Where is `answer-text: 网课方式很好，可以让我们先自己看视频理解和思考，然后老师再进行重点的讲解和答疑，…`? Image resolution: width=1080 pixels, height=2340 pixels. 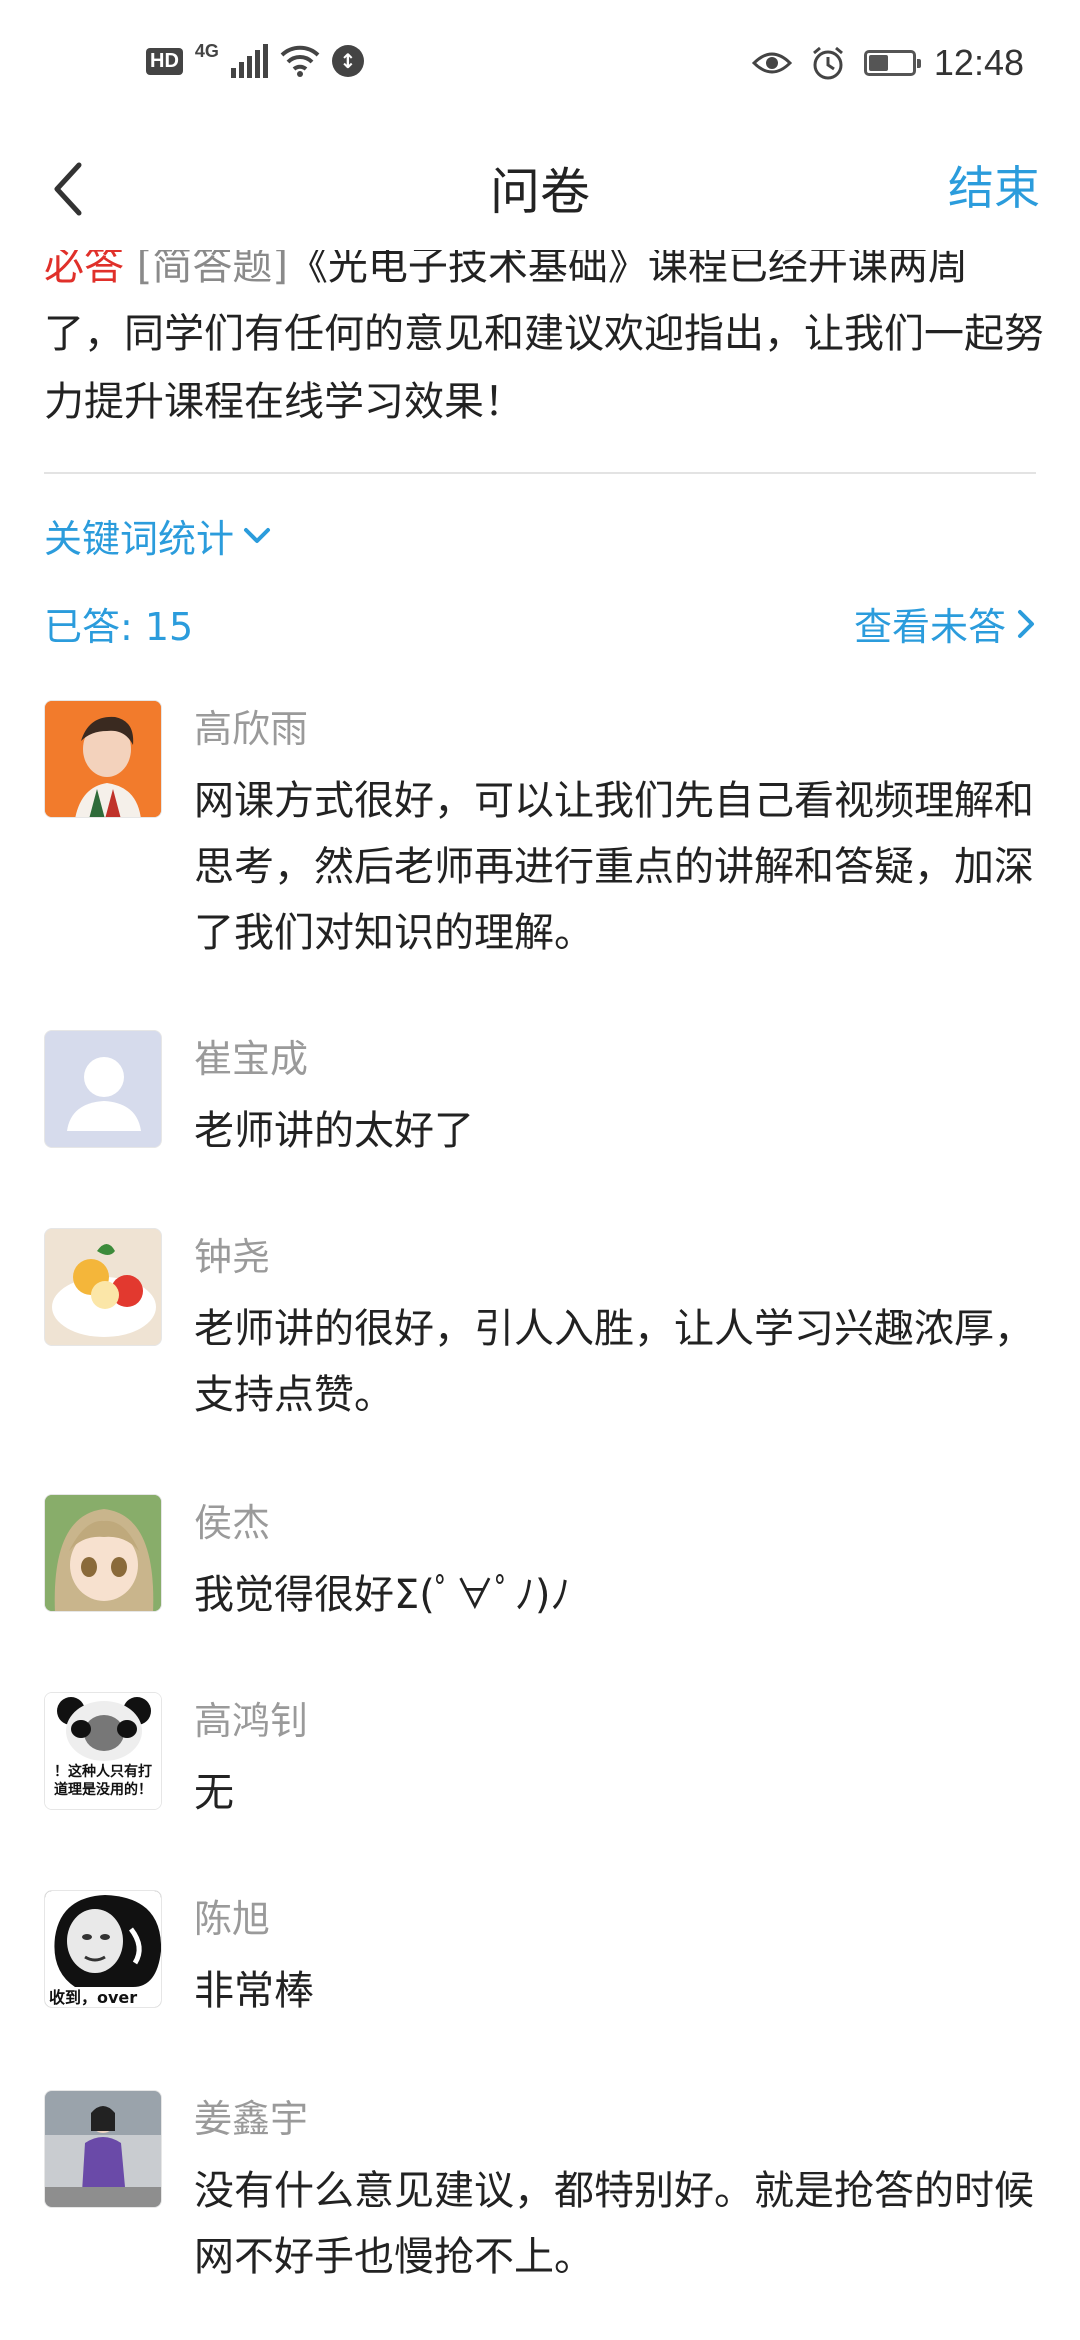 answer-text: 网课方式很好，可以让我们先自己看视频理解和思考，然后老师再进行重点的讲解和答疑，… is located at coordinates (614, 867).